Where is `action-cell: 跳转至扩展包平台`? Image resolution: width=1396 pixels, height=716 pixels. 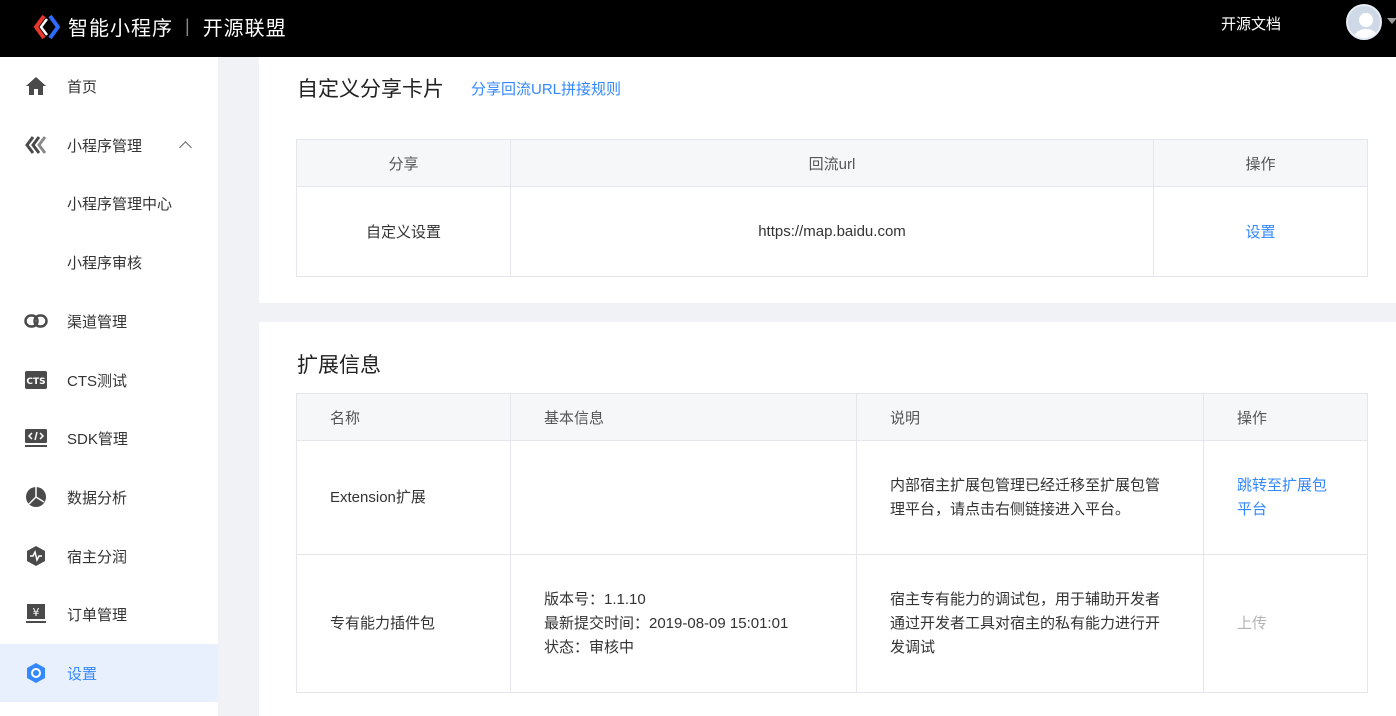
action-cell: 跳转至扩展包平台 is located at coordinates (1285, 497).